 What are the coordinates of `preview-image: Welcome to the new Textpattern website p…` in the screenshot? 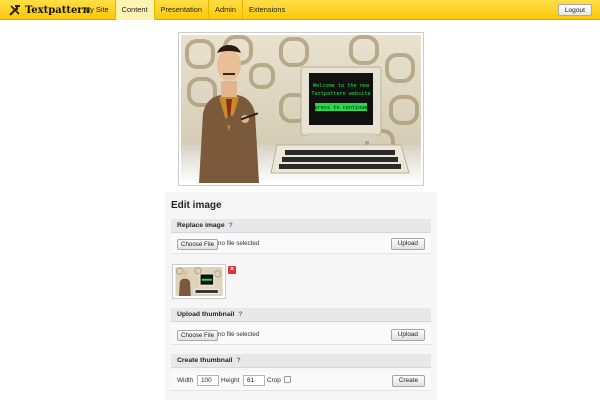 It's located at (301, 109).